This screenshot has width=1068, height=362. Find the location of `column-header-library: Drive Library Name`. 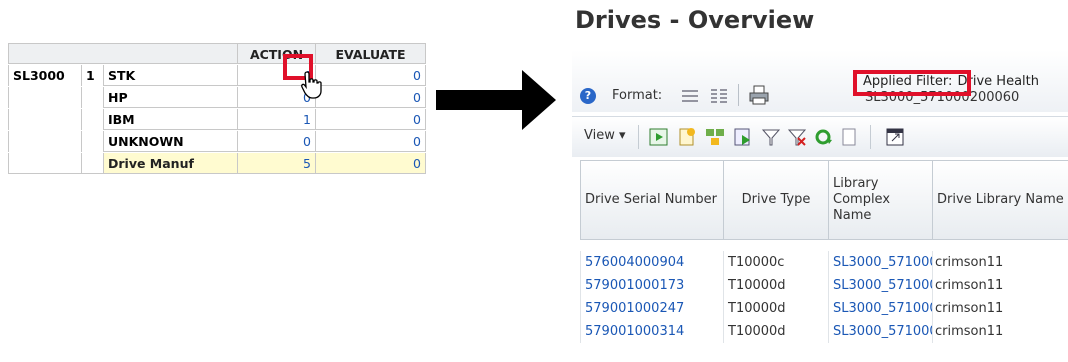

column-header-library: Drive Library Name is located at coordinates (1000, 200).